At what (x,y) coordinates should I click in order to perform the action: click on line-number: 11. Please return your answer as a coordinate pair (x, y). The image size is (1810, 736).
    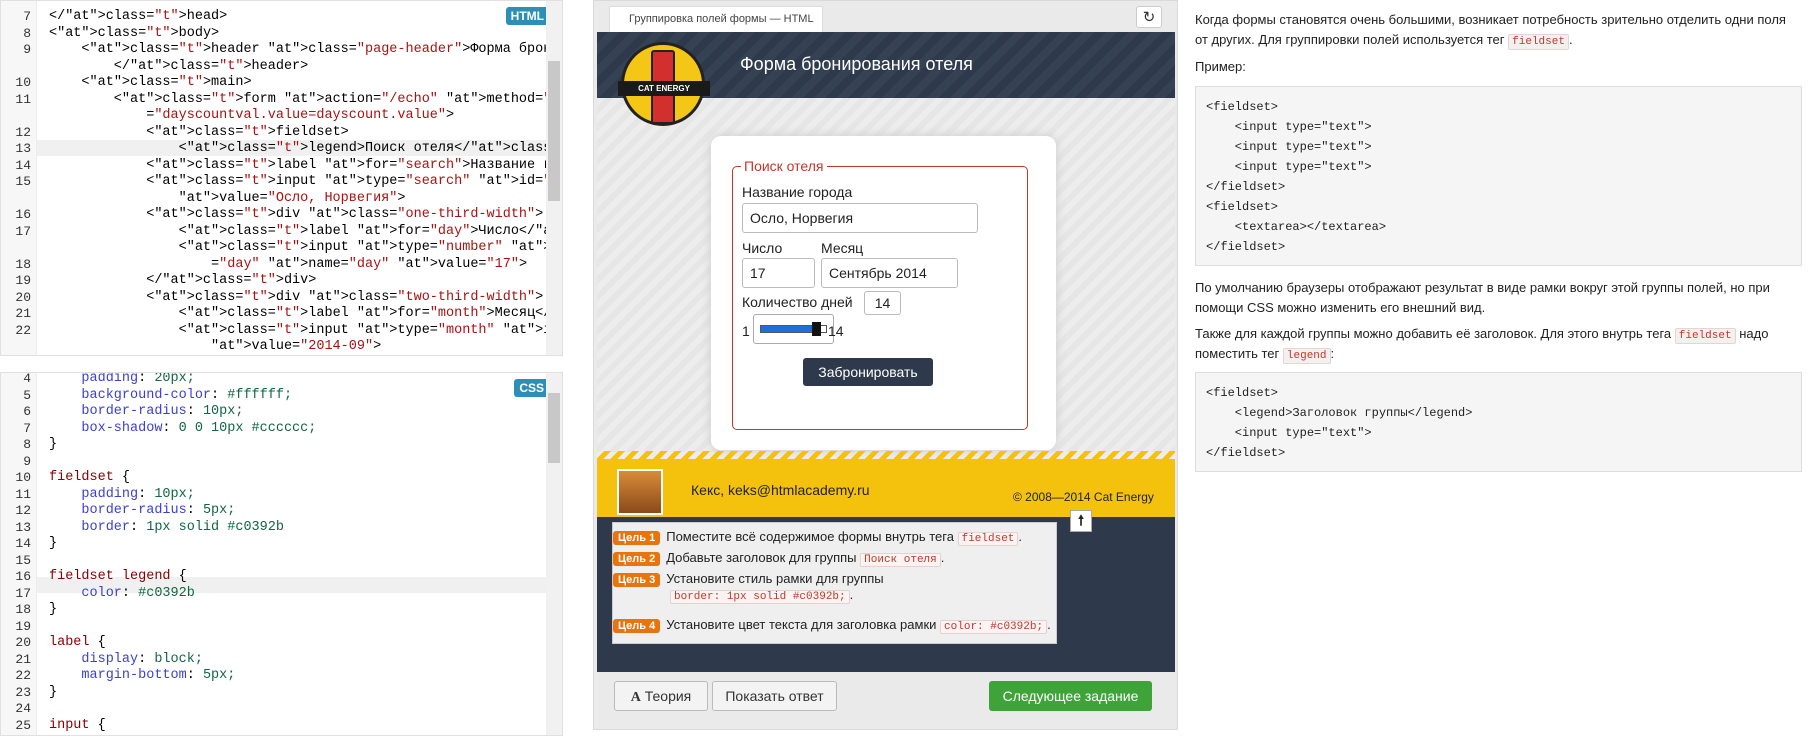
    Looking at the image, I should click on (23, 99).